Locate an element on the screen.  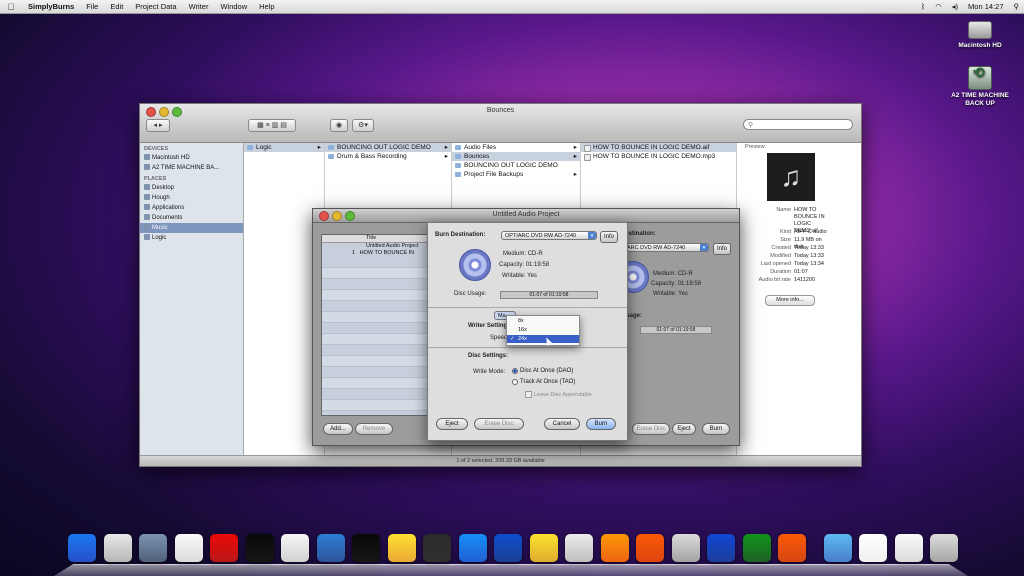
capacity-value: 01:19:58 is located at coordinates (689, 284).